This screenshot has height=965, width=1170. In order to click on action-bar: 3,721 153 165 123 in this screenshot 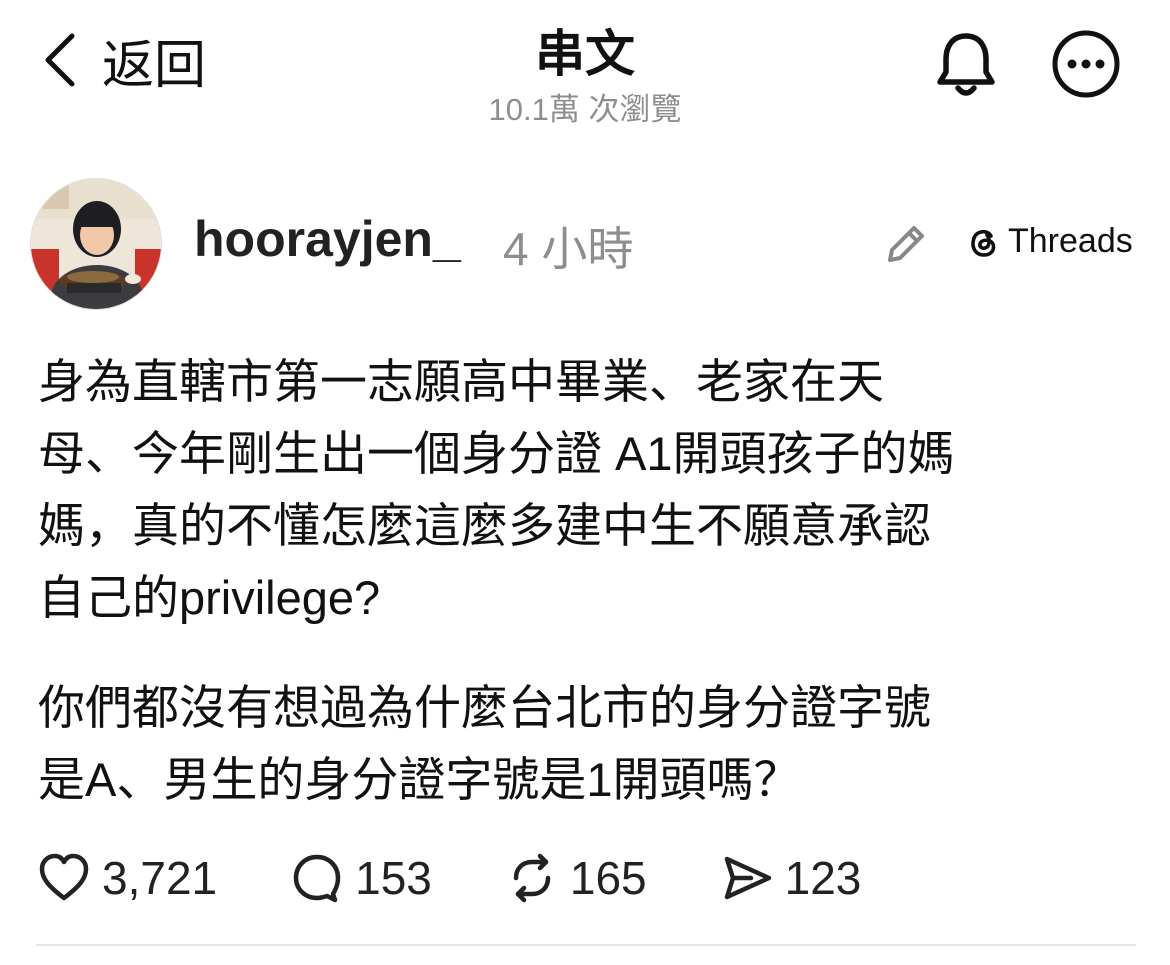, I will do `click(484, 878)`.